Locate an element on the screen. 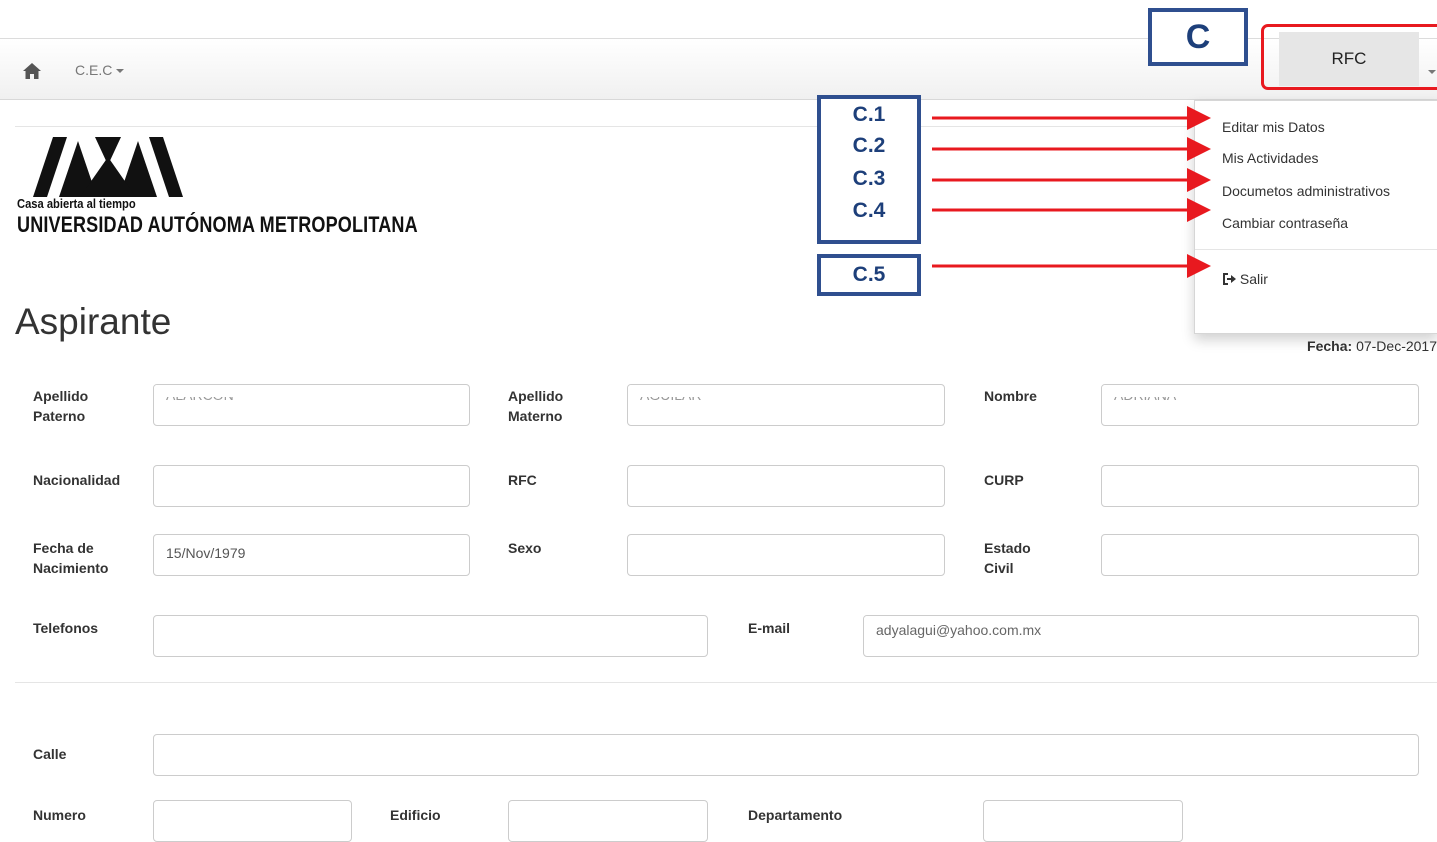 The image size is (1437, 842). annotation-c2: C.2 is located at coordinates (869, 145).